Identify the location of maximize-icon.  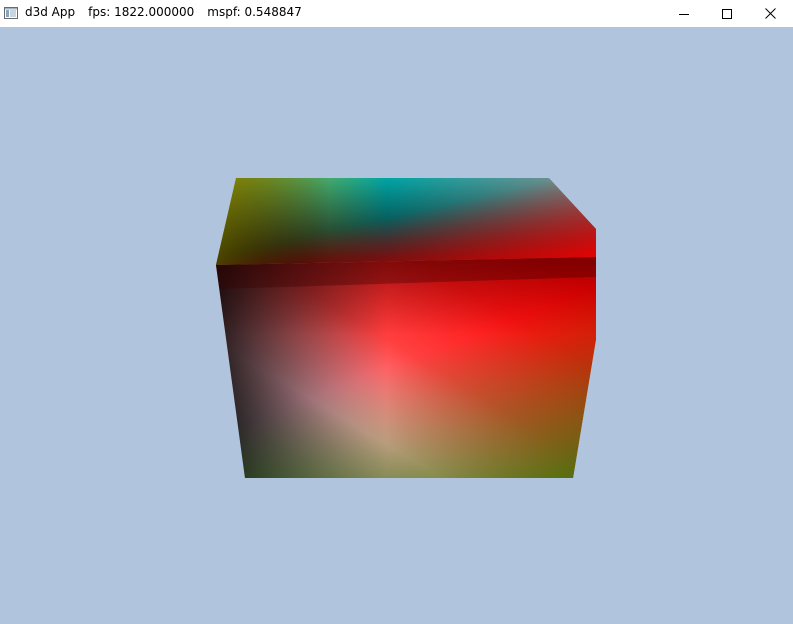
(727, 13).